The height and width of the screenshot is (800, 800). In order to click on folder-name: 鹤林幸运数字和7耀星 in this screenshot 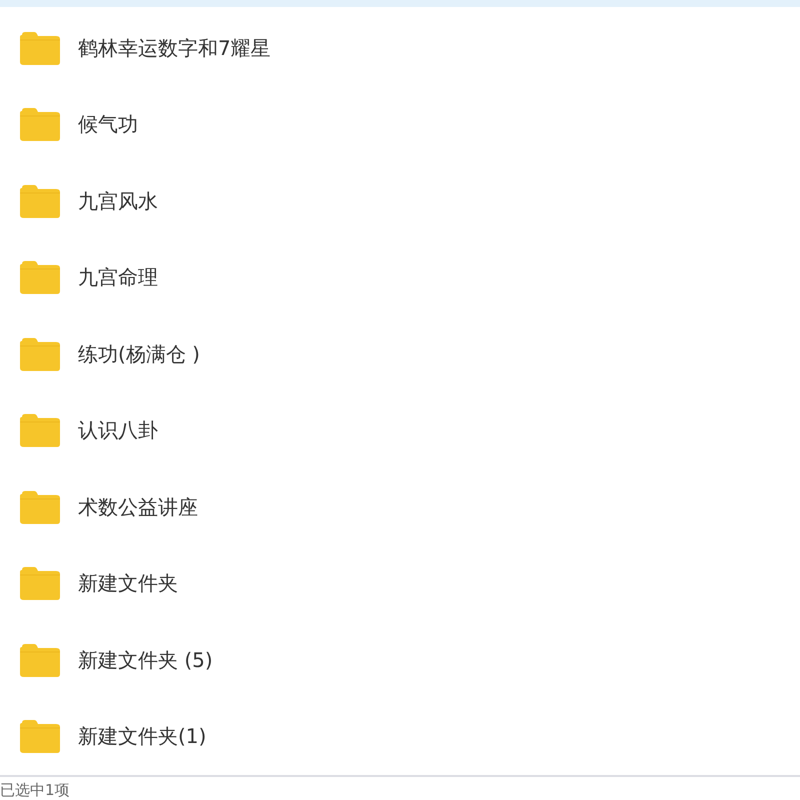, I will do `click(174, 48)`.